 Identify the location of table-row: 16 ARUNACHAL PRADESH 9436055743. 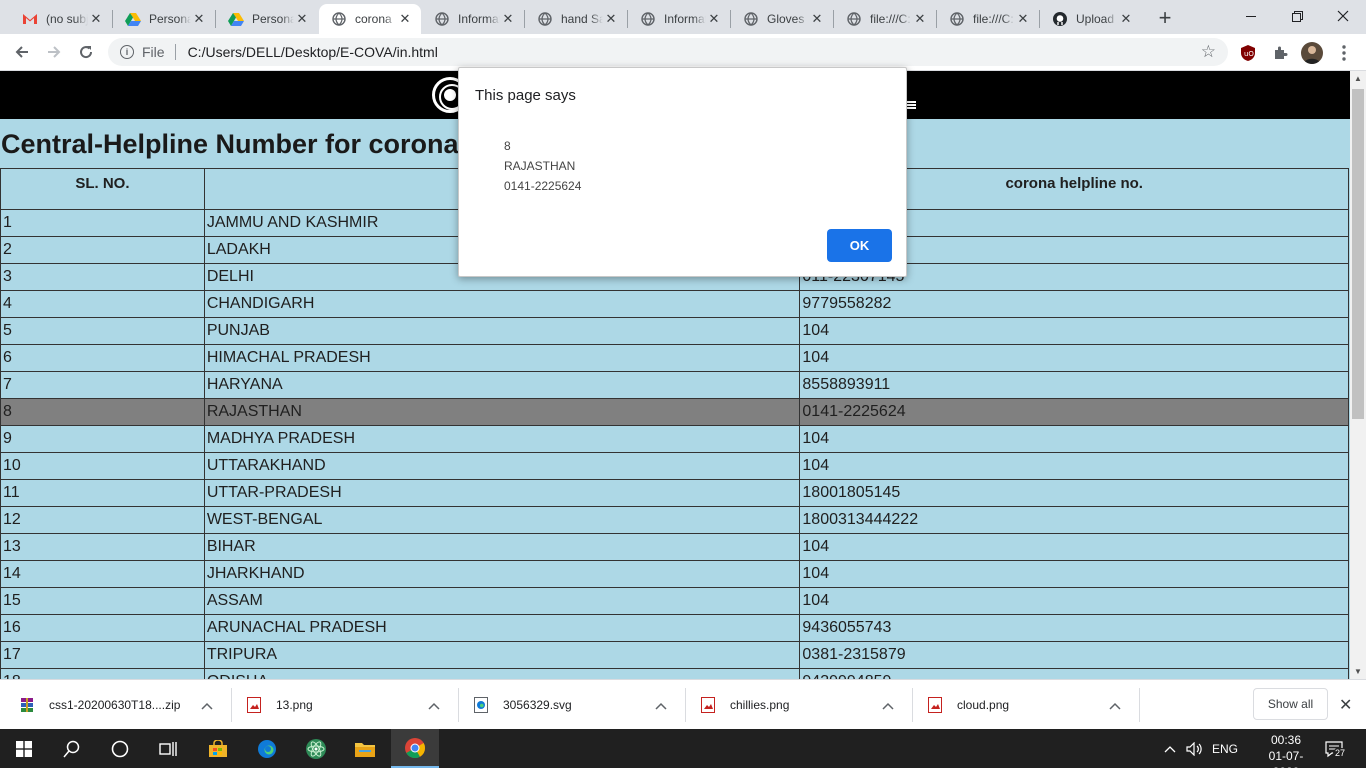
(674, 628).